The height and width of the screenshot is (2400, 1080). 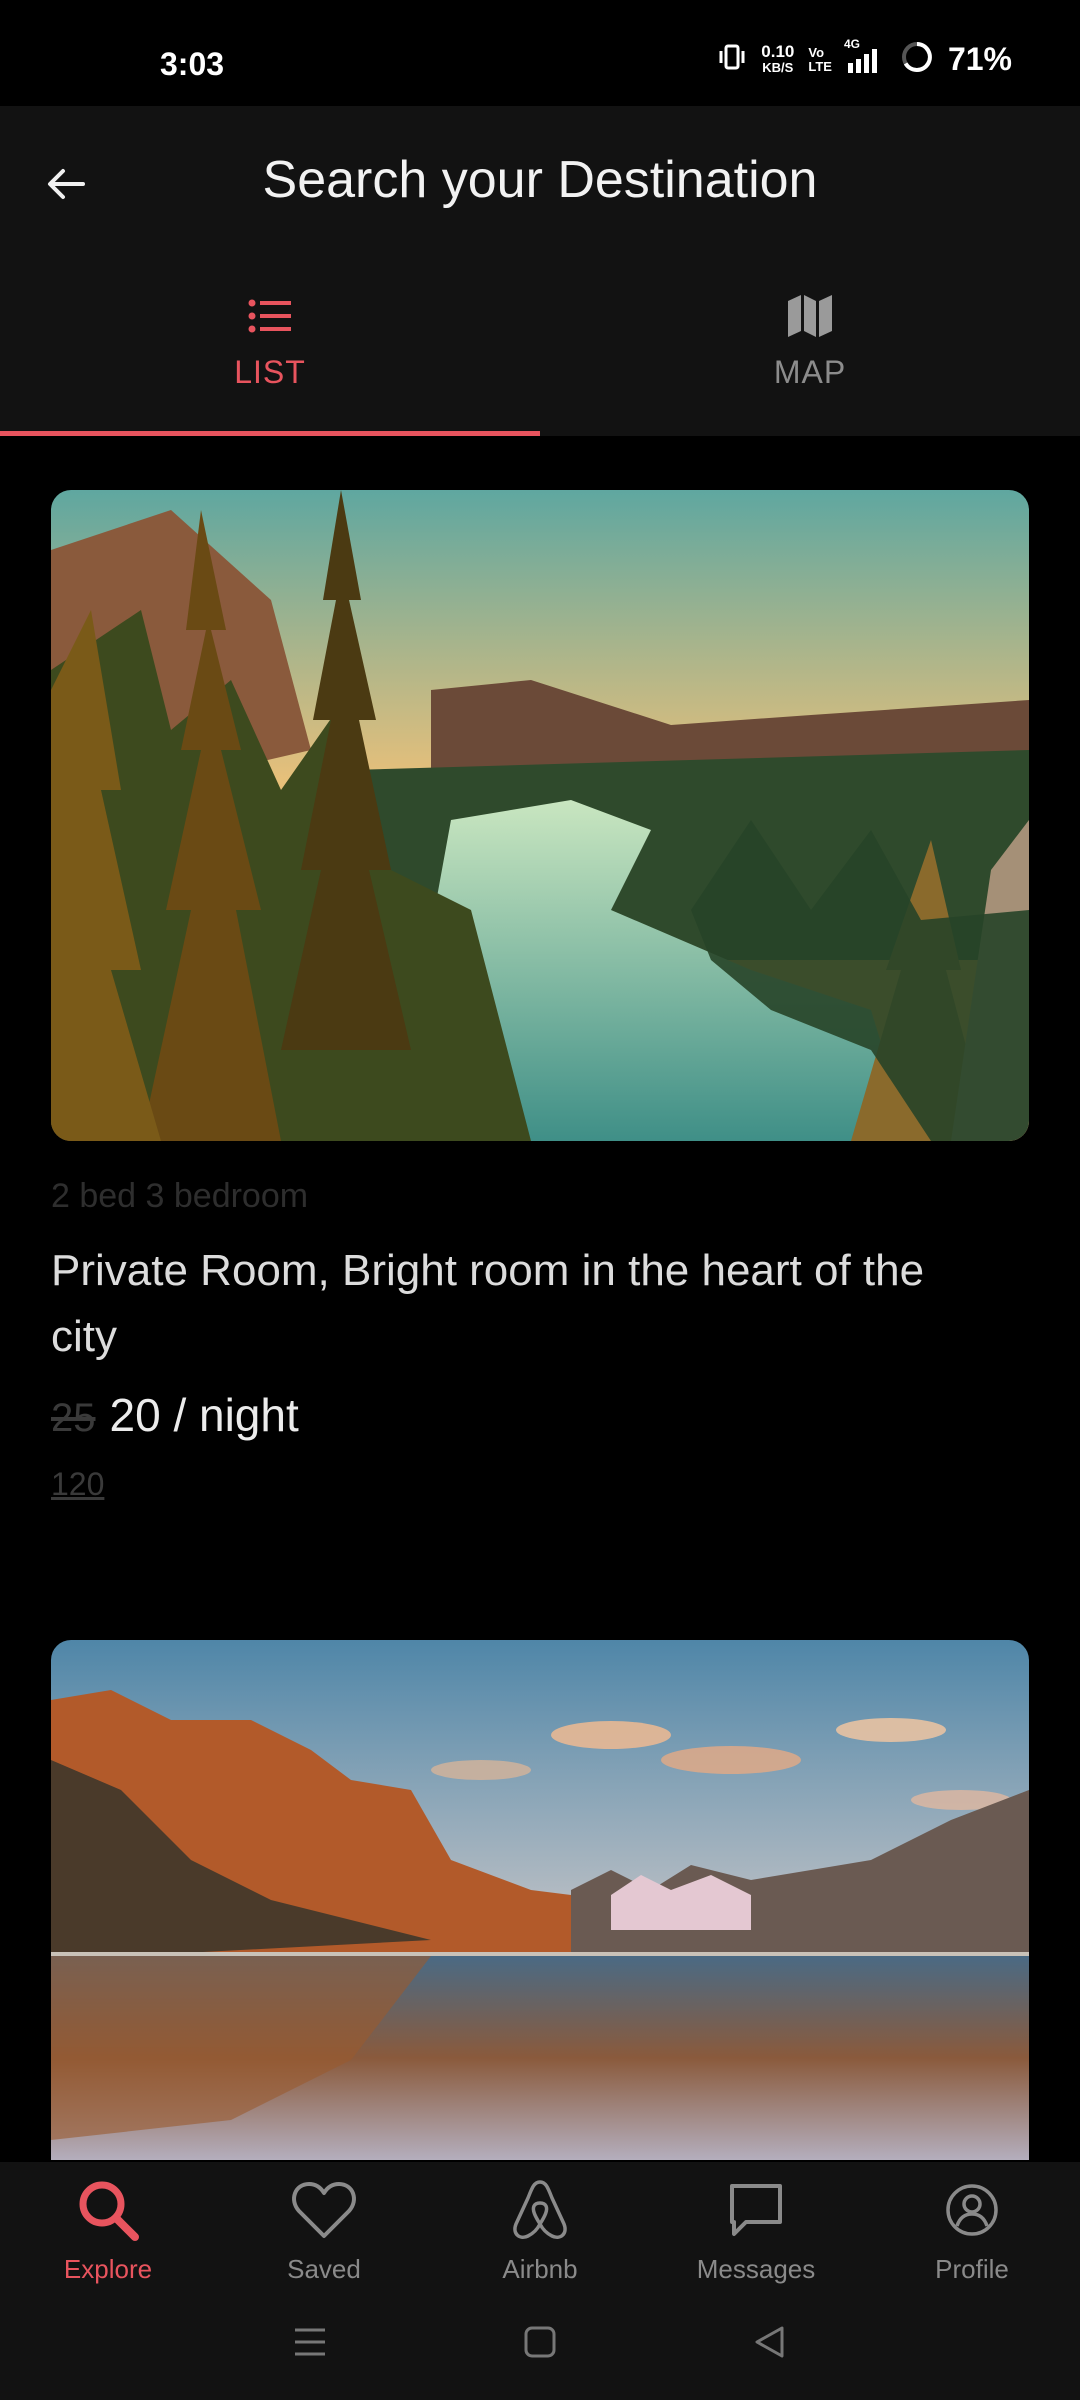 I want to click on search-icon, so click(x=108, y=2210).